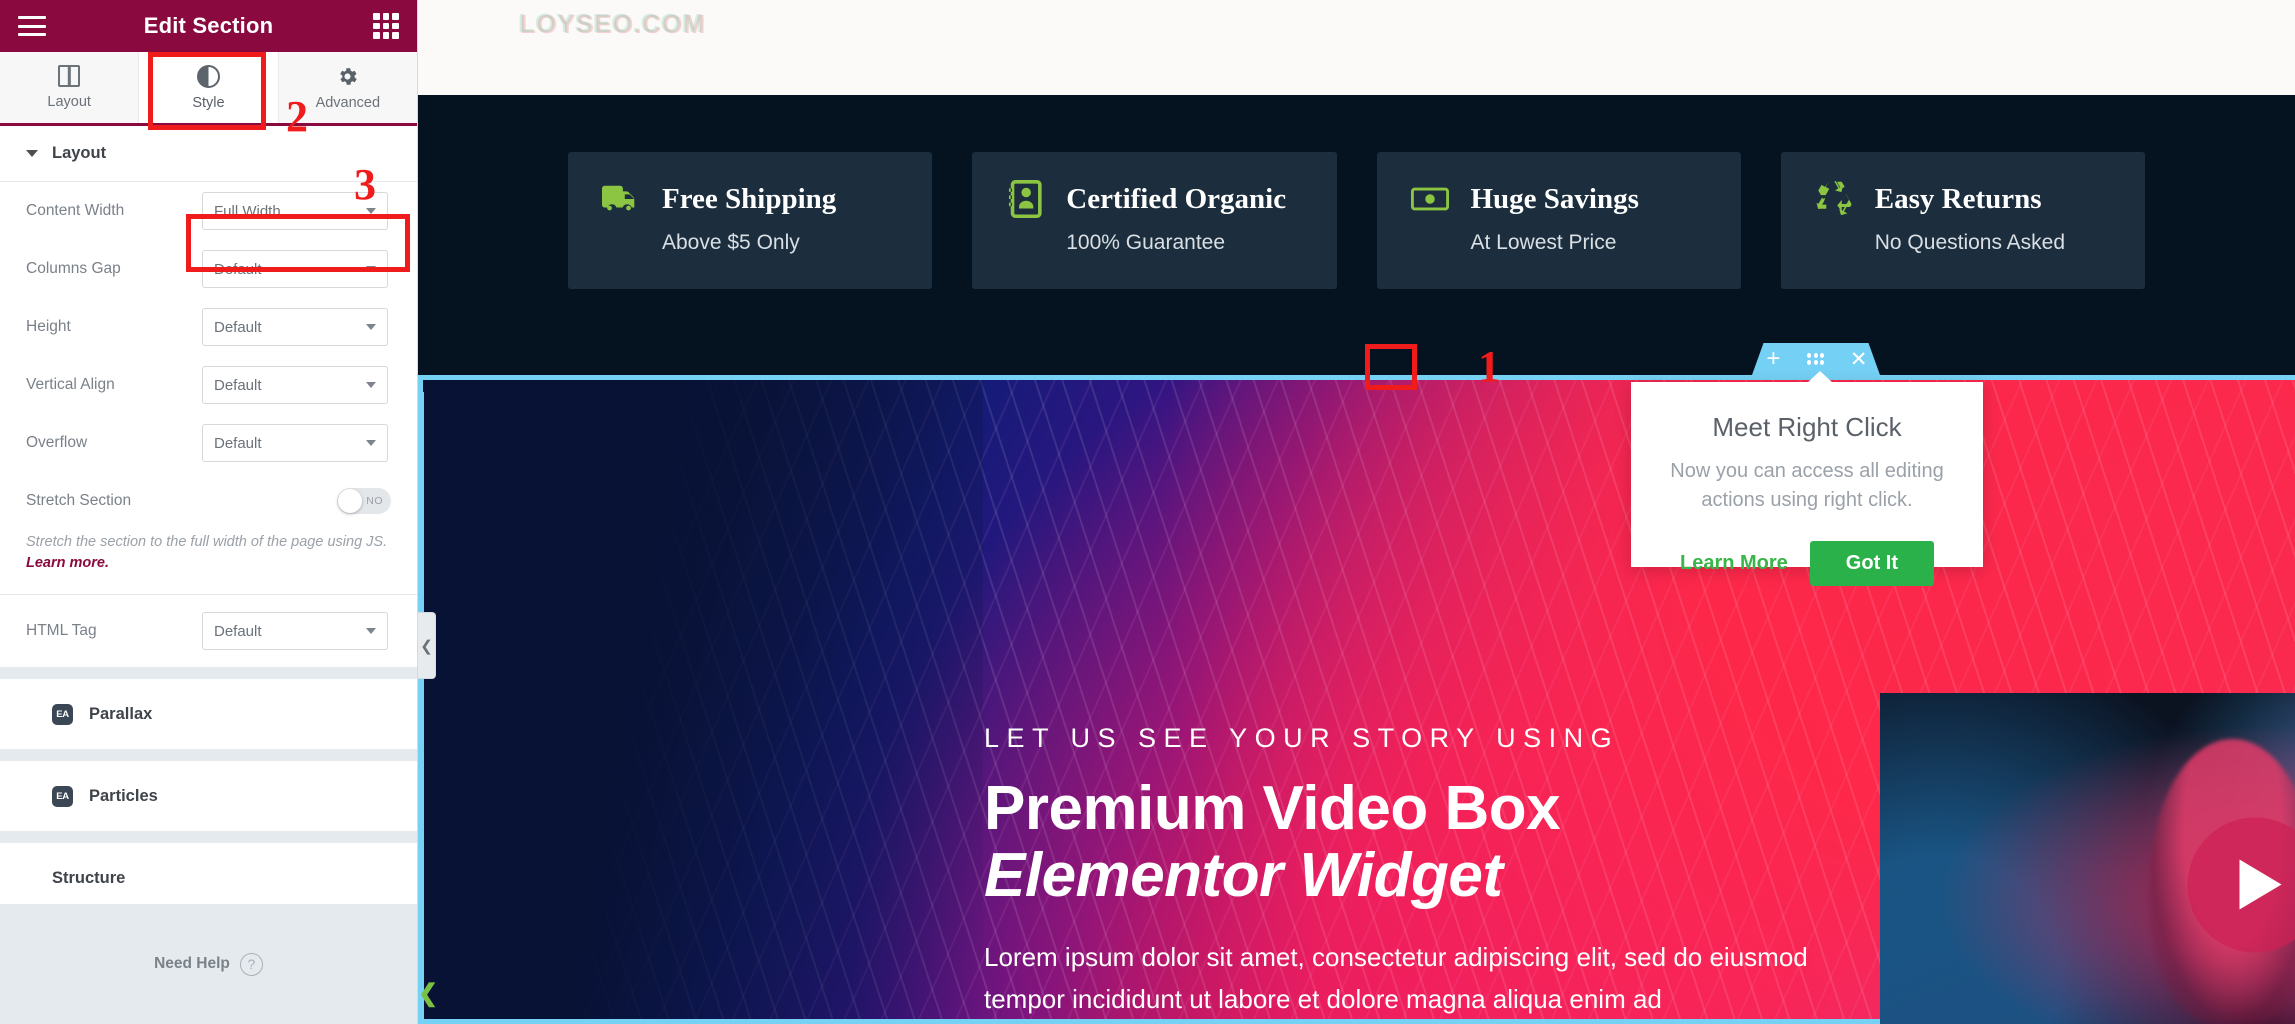 The height and width of the screenshot is (1024, 2295). Describe the element at coordinates (238, 385) in the screenshot. I see `vertical-align-value: Default` at that location.